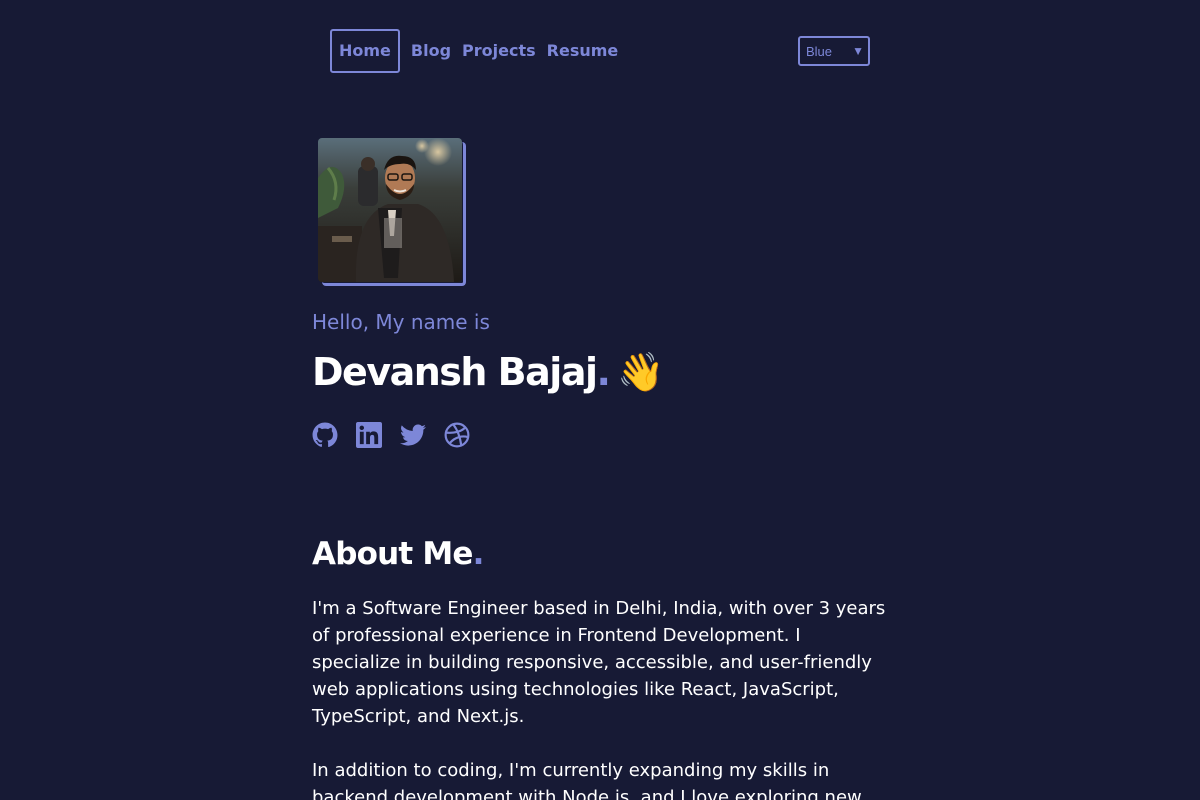  What do you see at coordinates (365, 51) in the screenshot?
I see `nav-home-link: Home` at bounding box center [365, 51].